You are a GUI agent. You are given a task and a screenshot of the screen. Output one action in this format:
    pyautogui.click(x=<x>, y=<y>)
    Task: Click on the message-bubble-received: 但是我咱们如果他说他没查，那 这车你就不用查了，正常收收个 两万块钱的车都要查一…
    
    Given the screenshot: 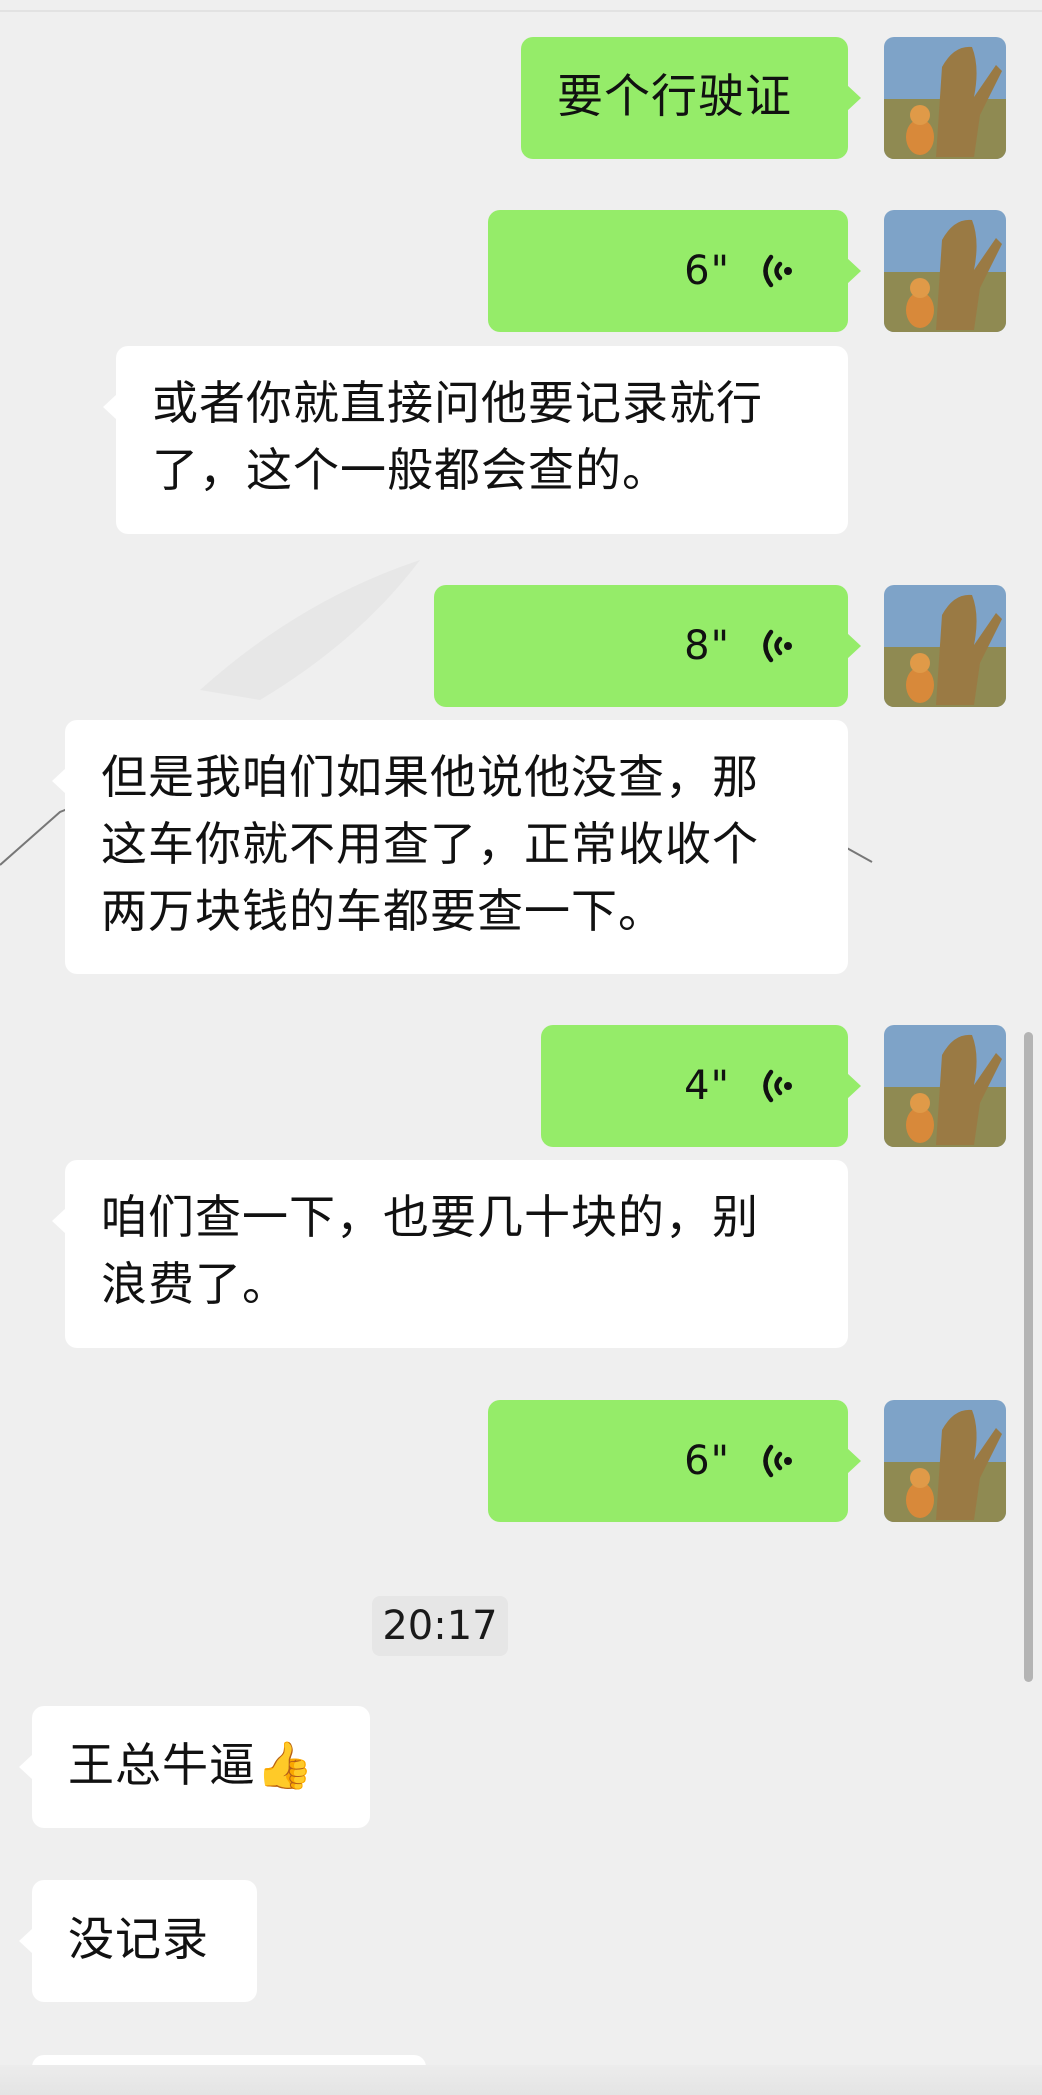 What is the action you would take?
    pyautogui.click(x=450, y=847)
    